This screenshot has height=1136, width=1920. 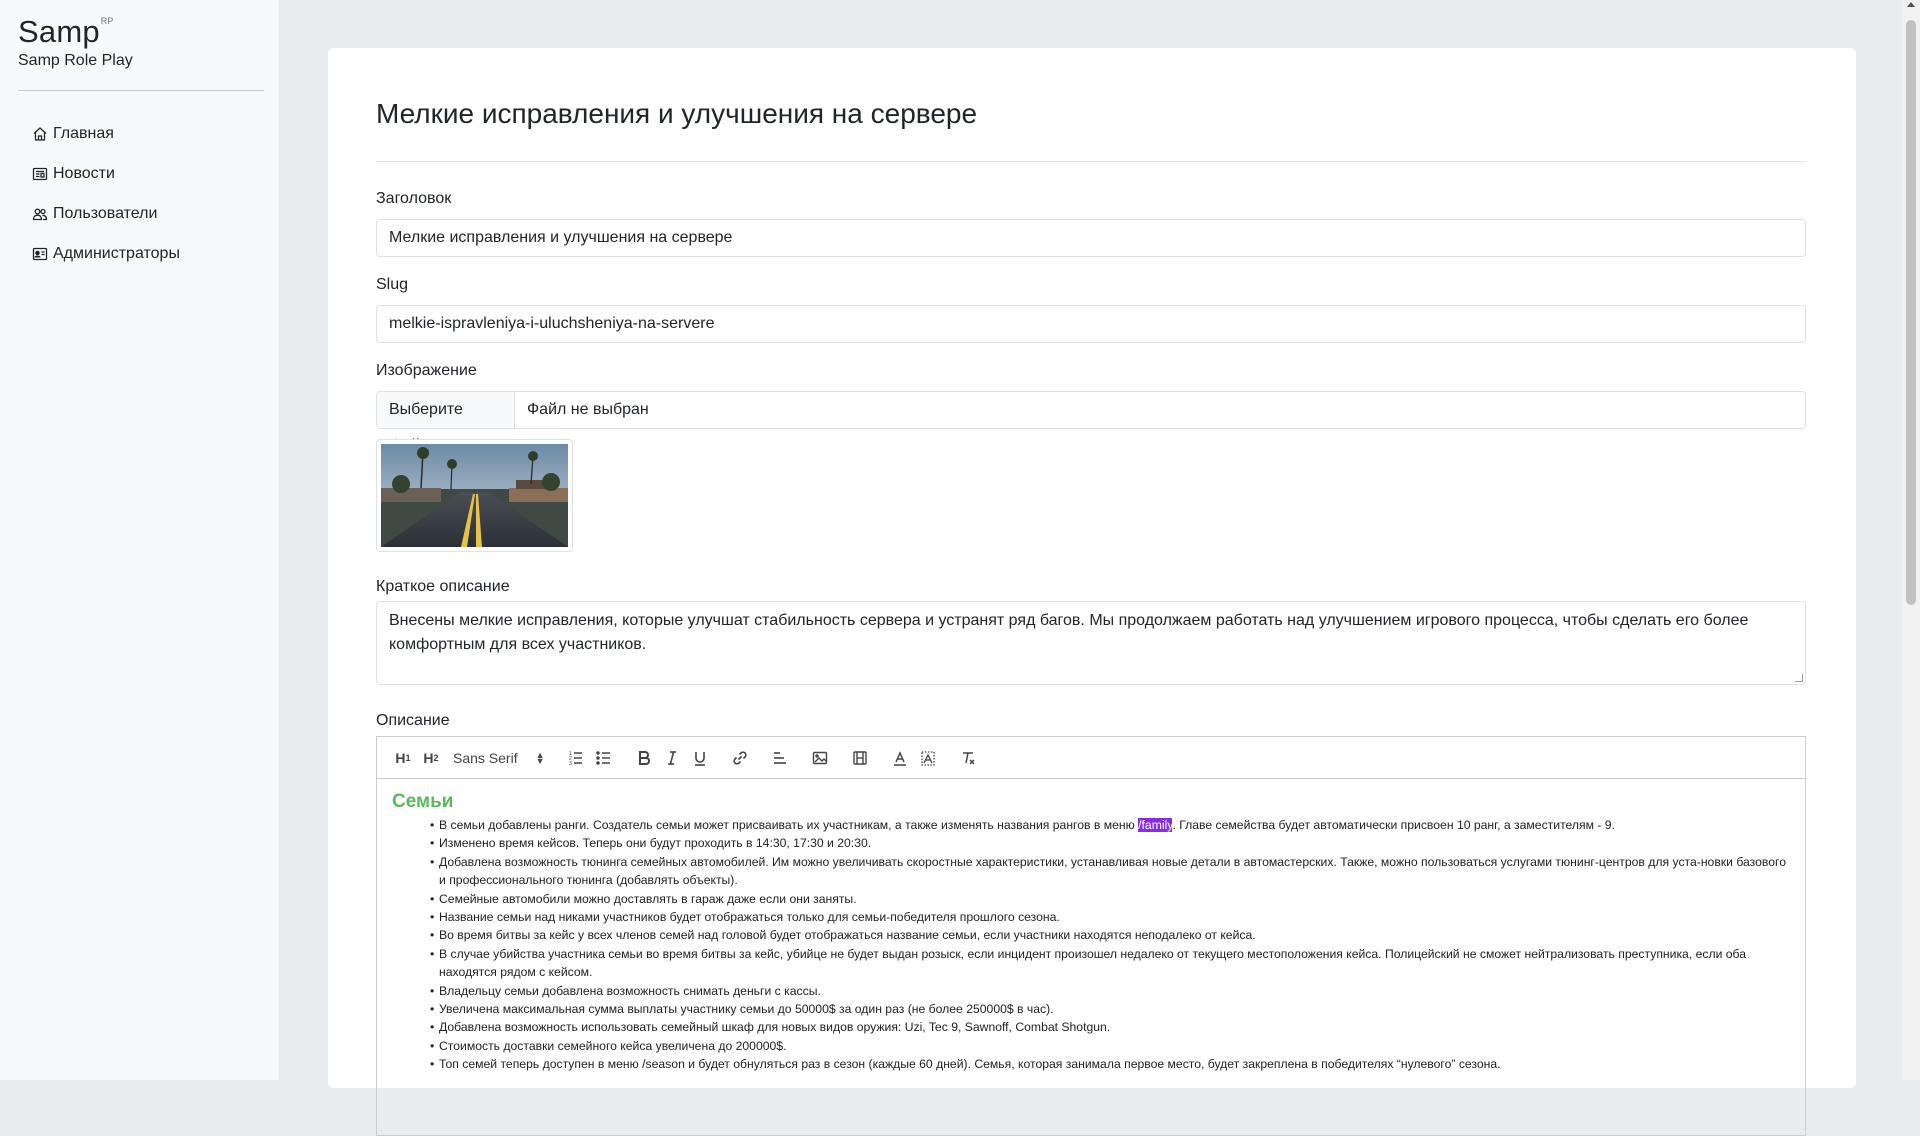 I want to click on text-color-icon, so click(x=900, y=758).